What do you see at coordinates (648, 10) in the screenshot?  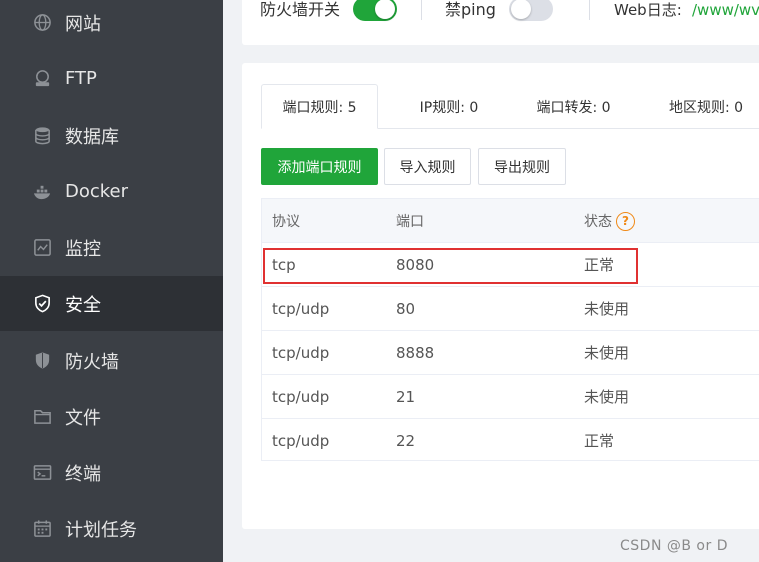 I see `weblog-label: Web日志:` at bounding box center [648, 10].